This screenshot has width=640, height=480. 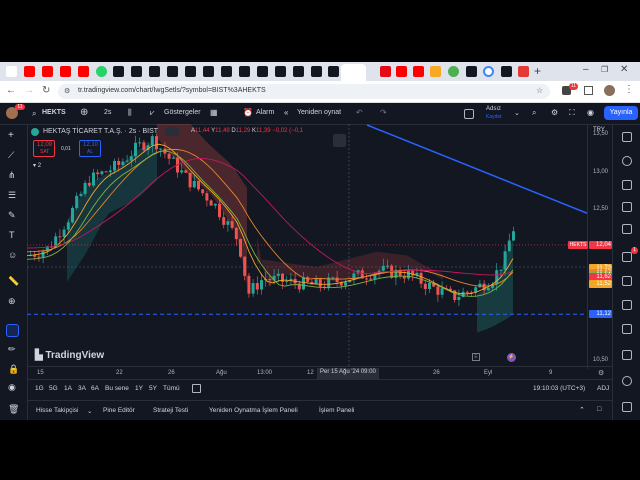 What do you see at coordinates (604, 69) in the screenshot?
I see `maximize-icon: ❐` at bounding box center [604, 69].